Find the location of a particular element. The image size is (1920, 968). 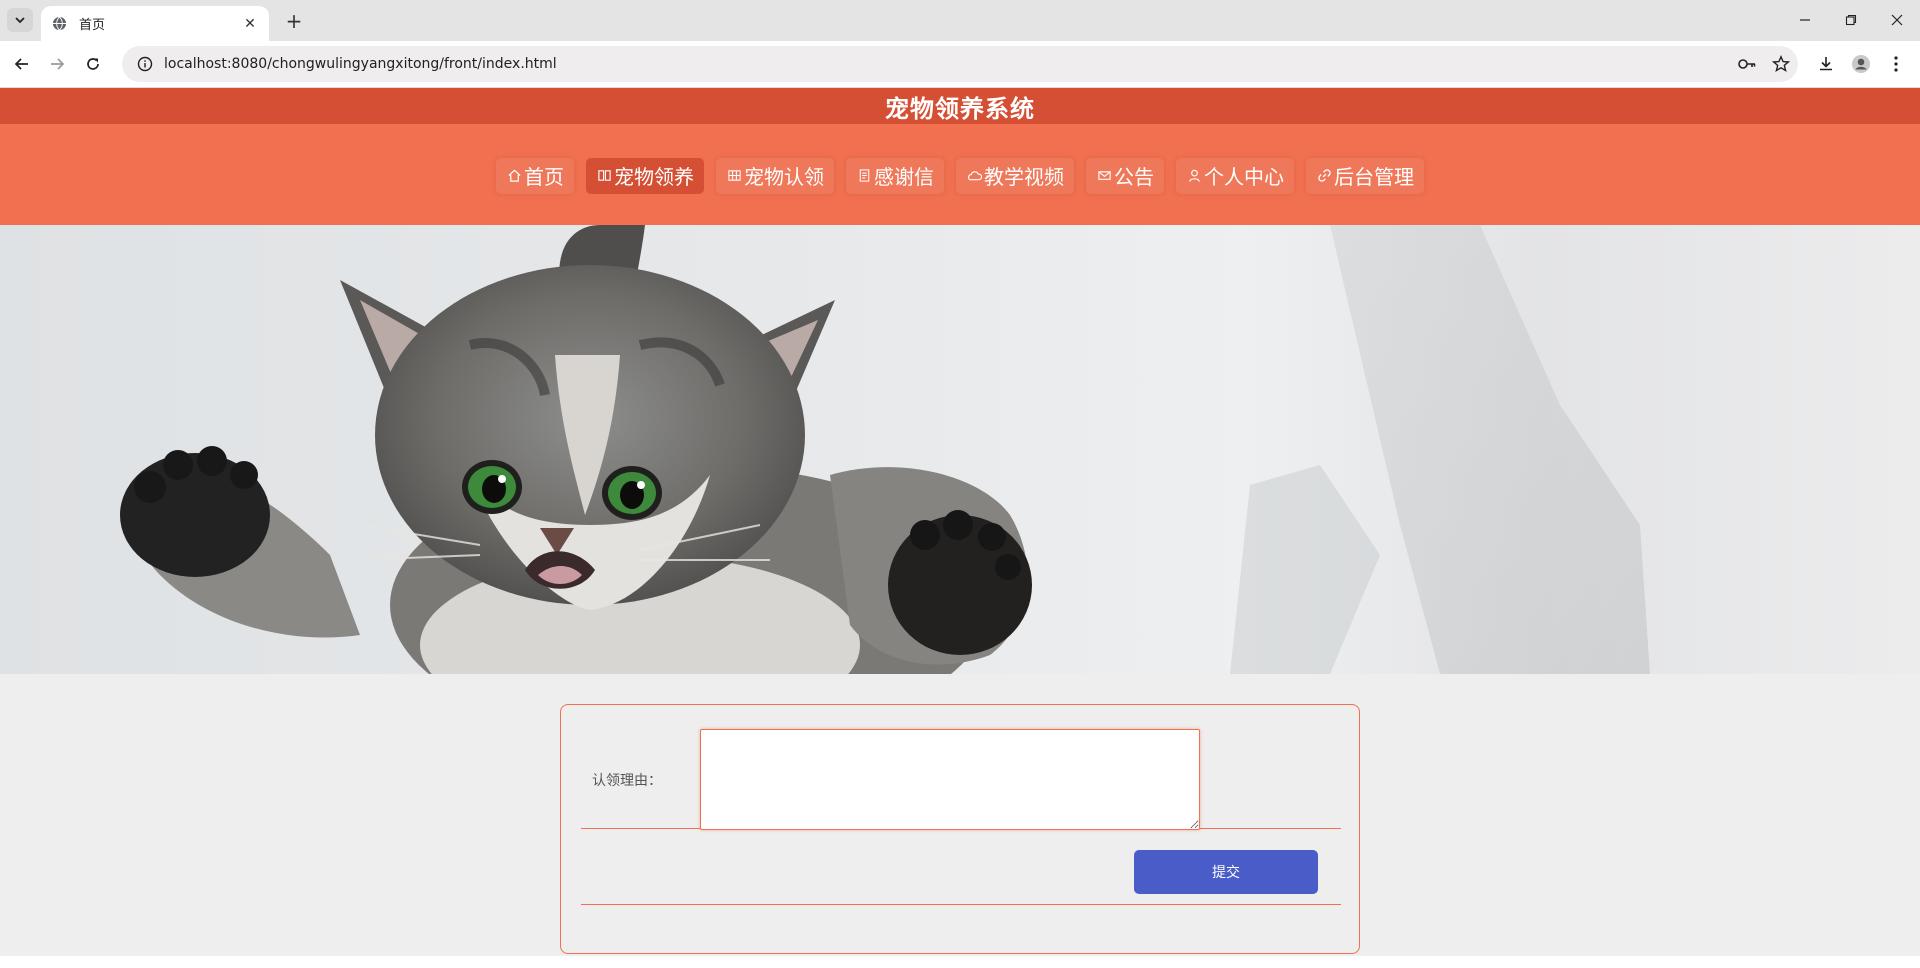

home-icon is located at coordinates (514, 176).